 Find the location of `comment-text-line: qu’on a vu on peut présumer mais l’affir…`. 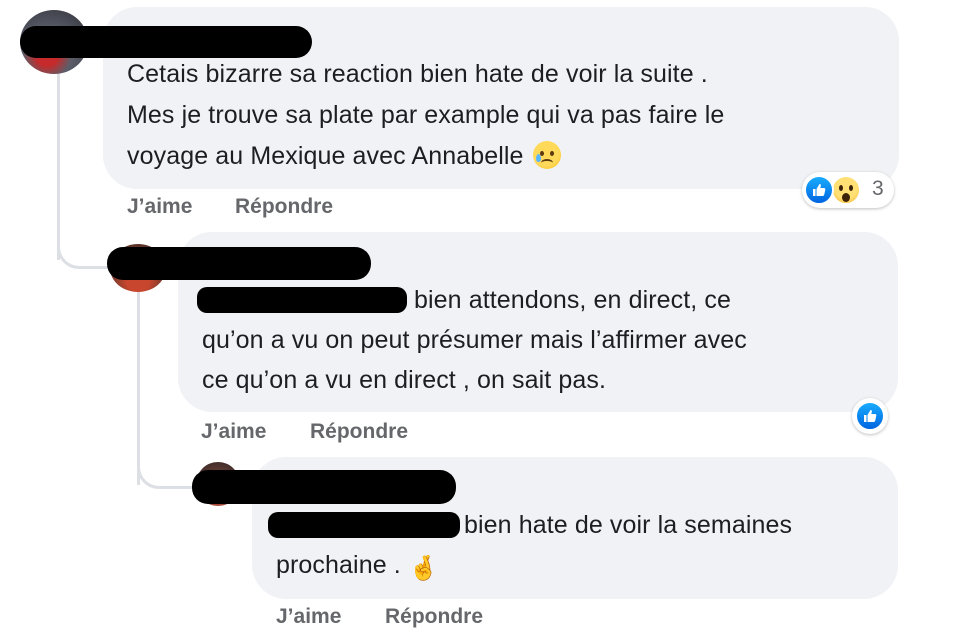

comment-text-line: qu’on a vu on peut présumer mais l’affir… is located at coordinates (474, 340).